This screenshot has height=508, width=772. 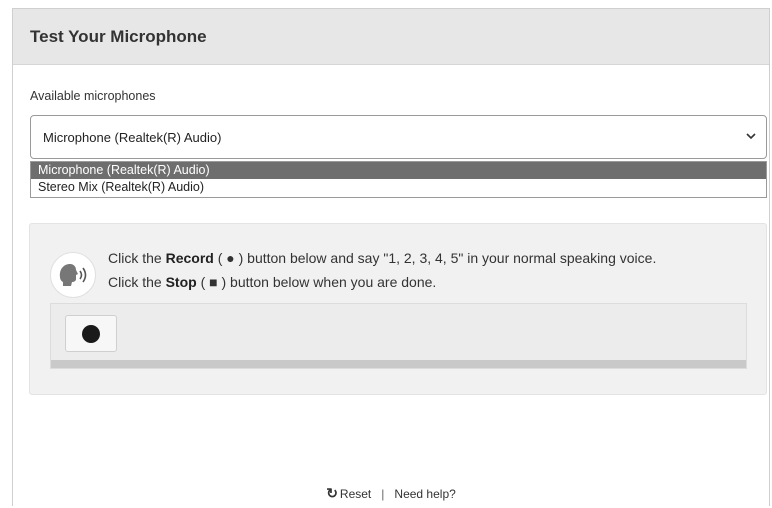 What do you see at coordinates (398, 187) in the screenshot?
I see `microphone-option: Stereo Mix (Realtek(R) Audio)` at bounding box center [398, 187].